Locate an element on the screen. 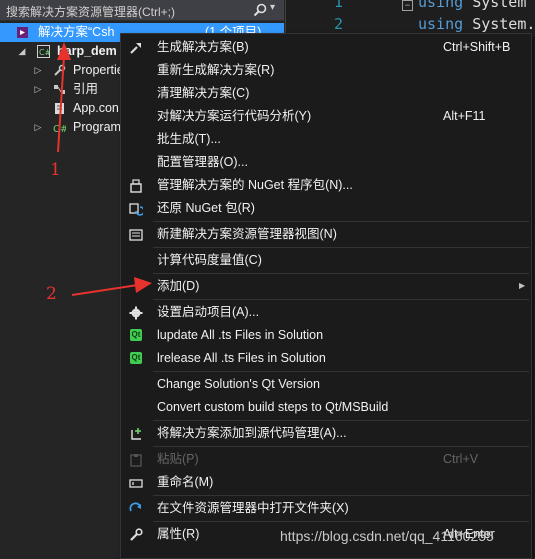  tree-item: ▷ Propertie is located at coordinates (62, 70).